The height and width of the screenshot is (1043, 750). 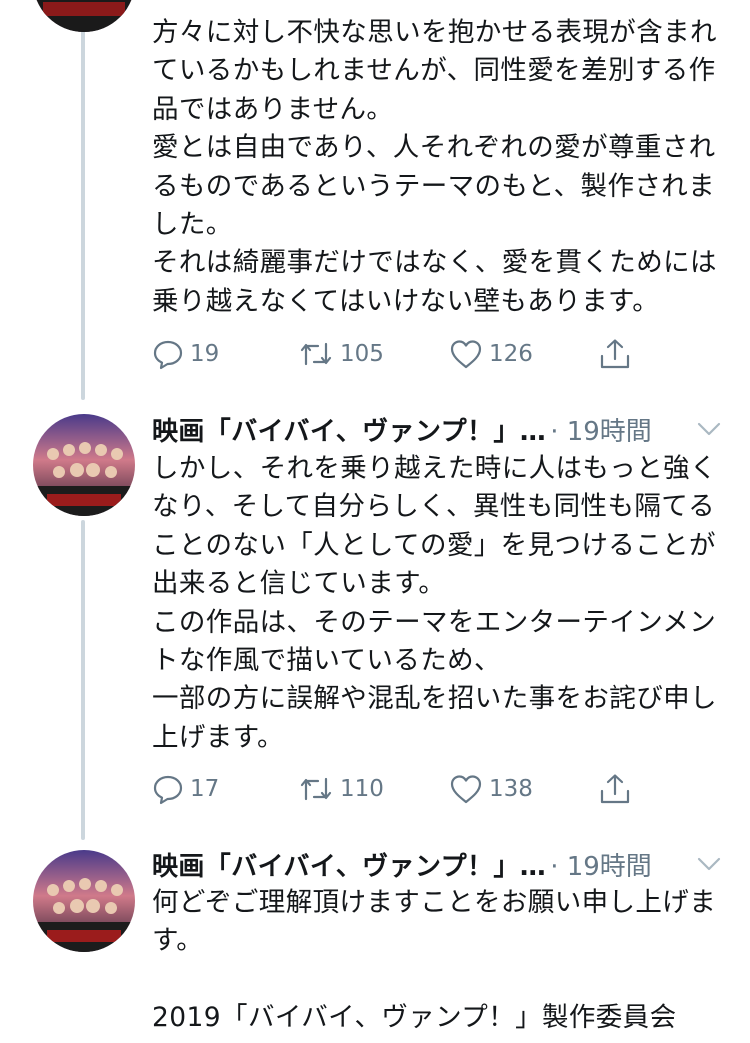 What do you see at coordinates (205, 354) in the screenshot?
I see `reply-count: 19` at bounding box center [205, 354].